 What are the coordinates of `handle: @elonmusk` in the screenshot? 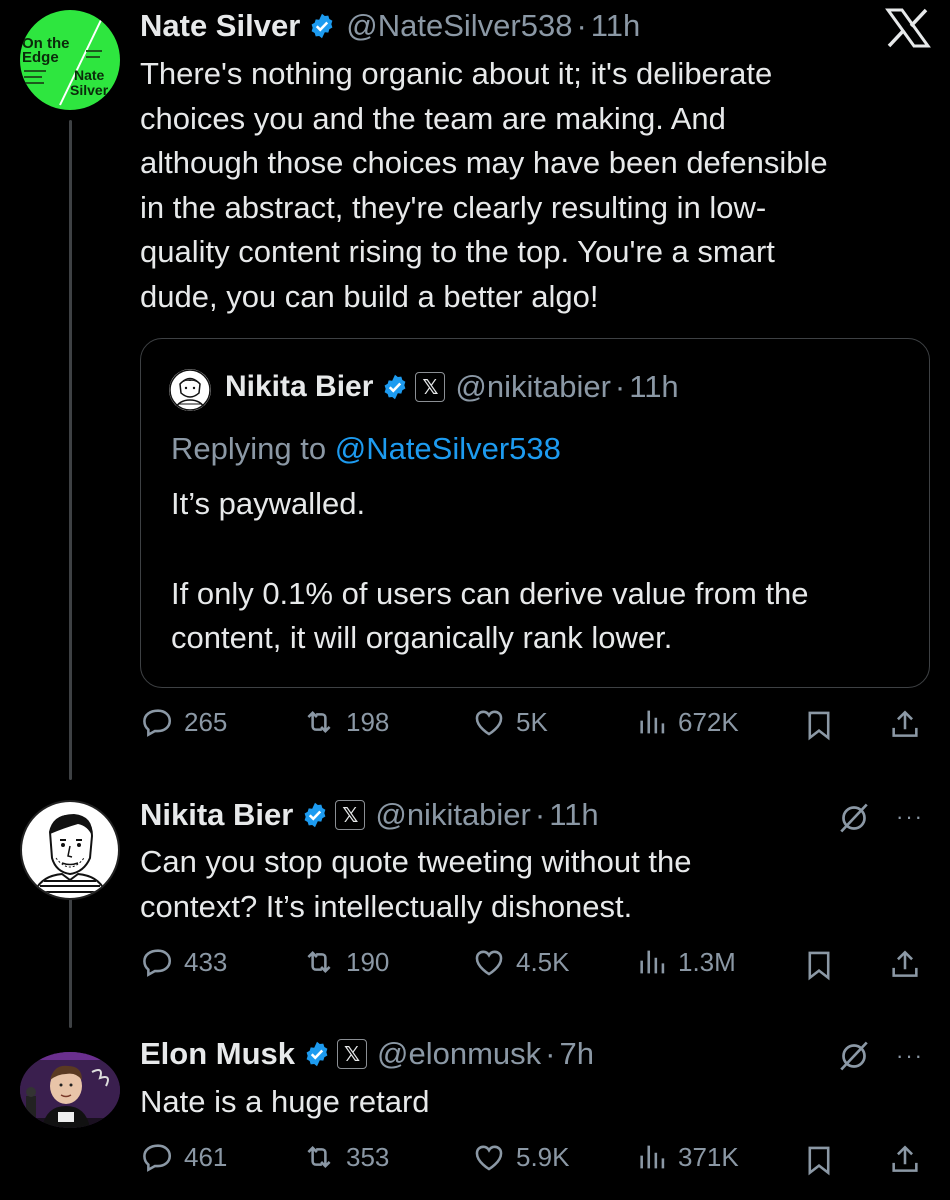 It's located at (459, 1054).